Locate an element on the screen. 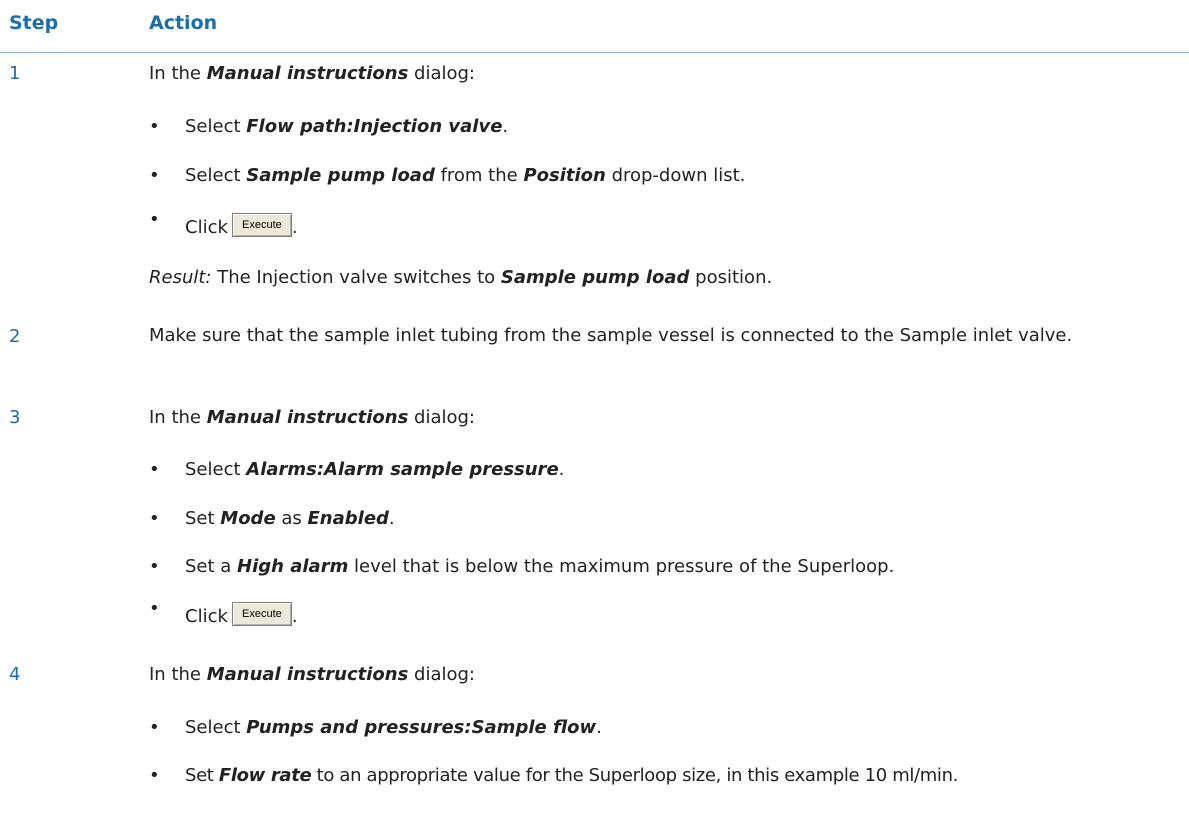  step-3-intro: In the Manual instructions dialog: is located at coordinates (312, 417).